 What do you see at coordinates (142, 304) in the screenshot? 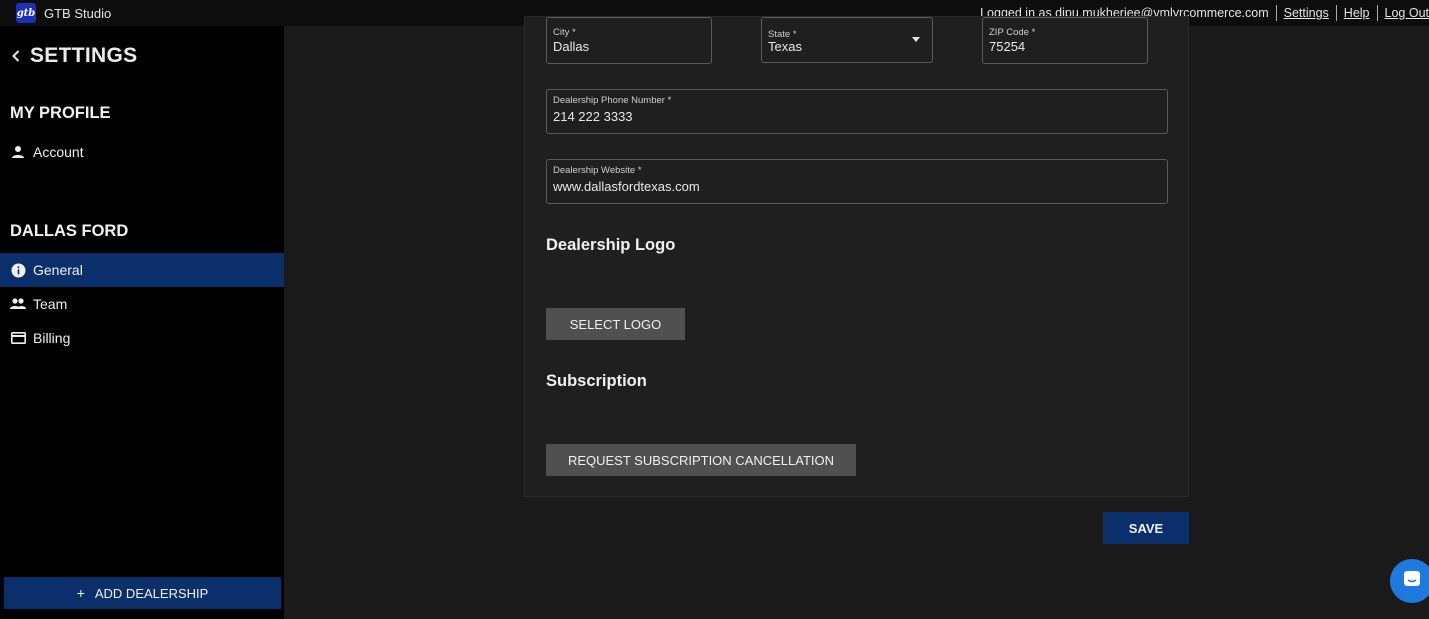
I see `sidebar-item-team: Team` at bounding box center [142, 304].